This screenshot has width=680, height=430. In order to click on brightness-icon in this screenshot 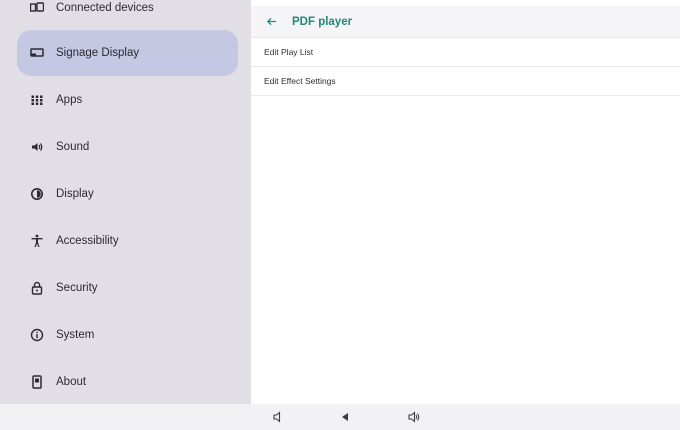, I will do `click(37, 194)`.